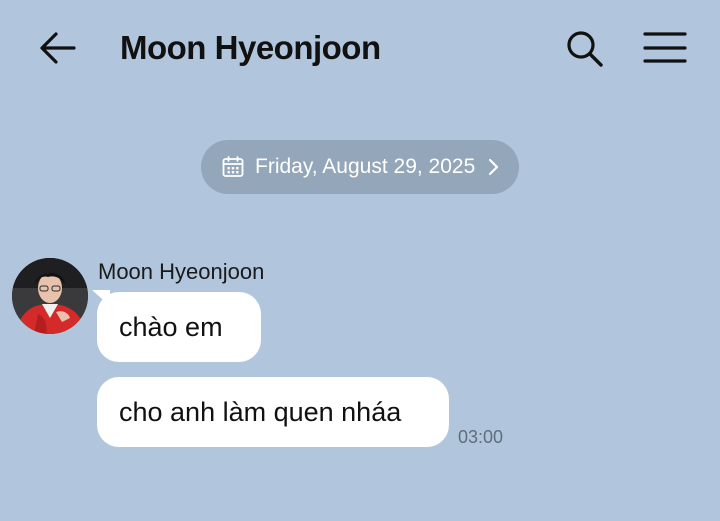 The width and height of the screenshot is (720, 521). I want to click on search-button, so click(584, 48).